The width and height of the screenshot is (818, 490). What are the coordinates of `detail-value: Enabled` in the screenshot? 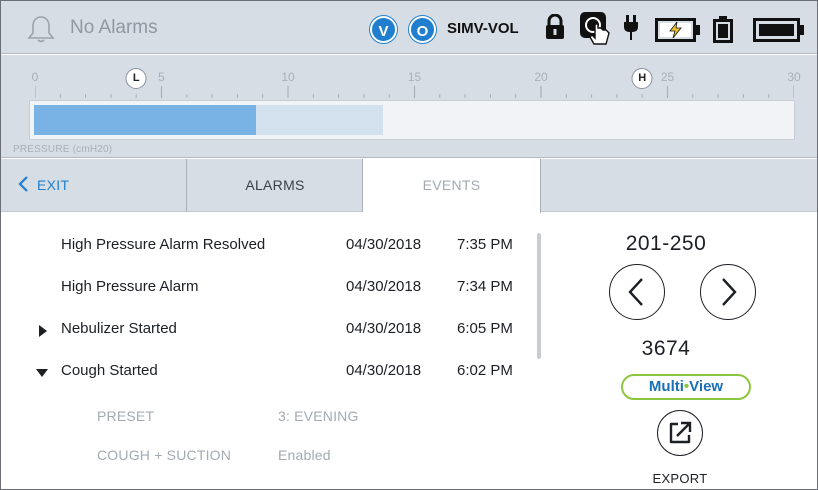 It's located at (304, 455).